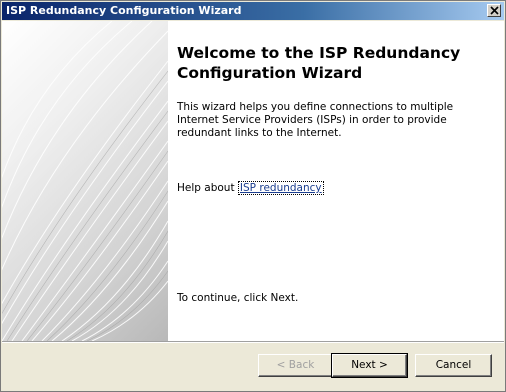 The height and width of the screenshot is (392, 506). I want to click on cancel-button: Cancel, so click(453, 365).